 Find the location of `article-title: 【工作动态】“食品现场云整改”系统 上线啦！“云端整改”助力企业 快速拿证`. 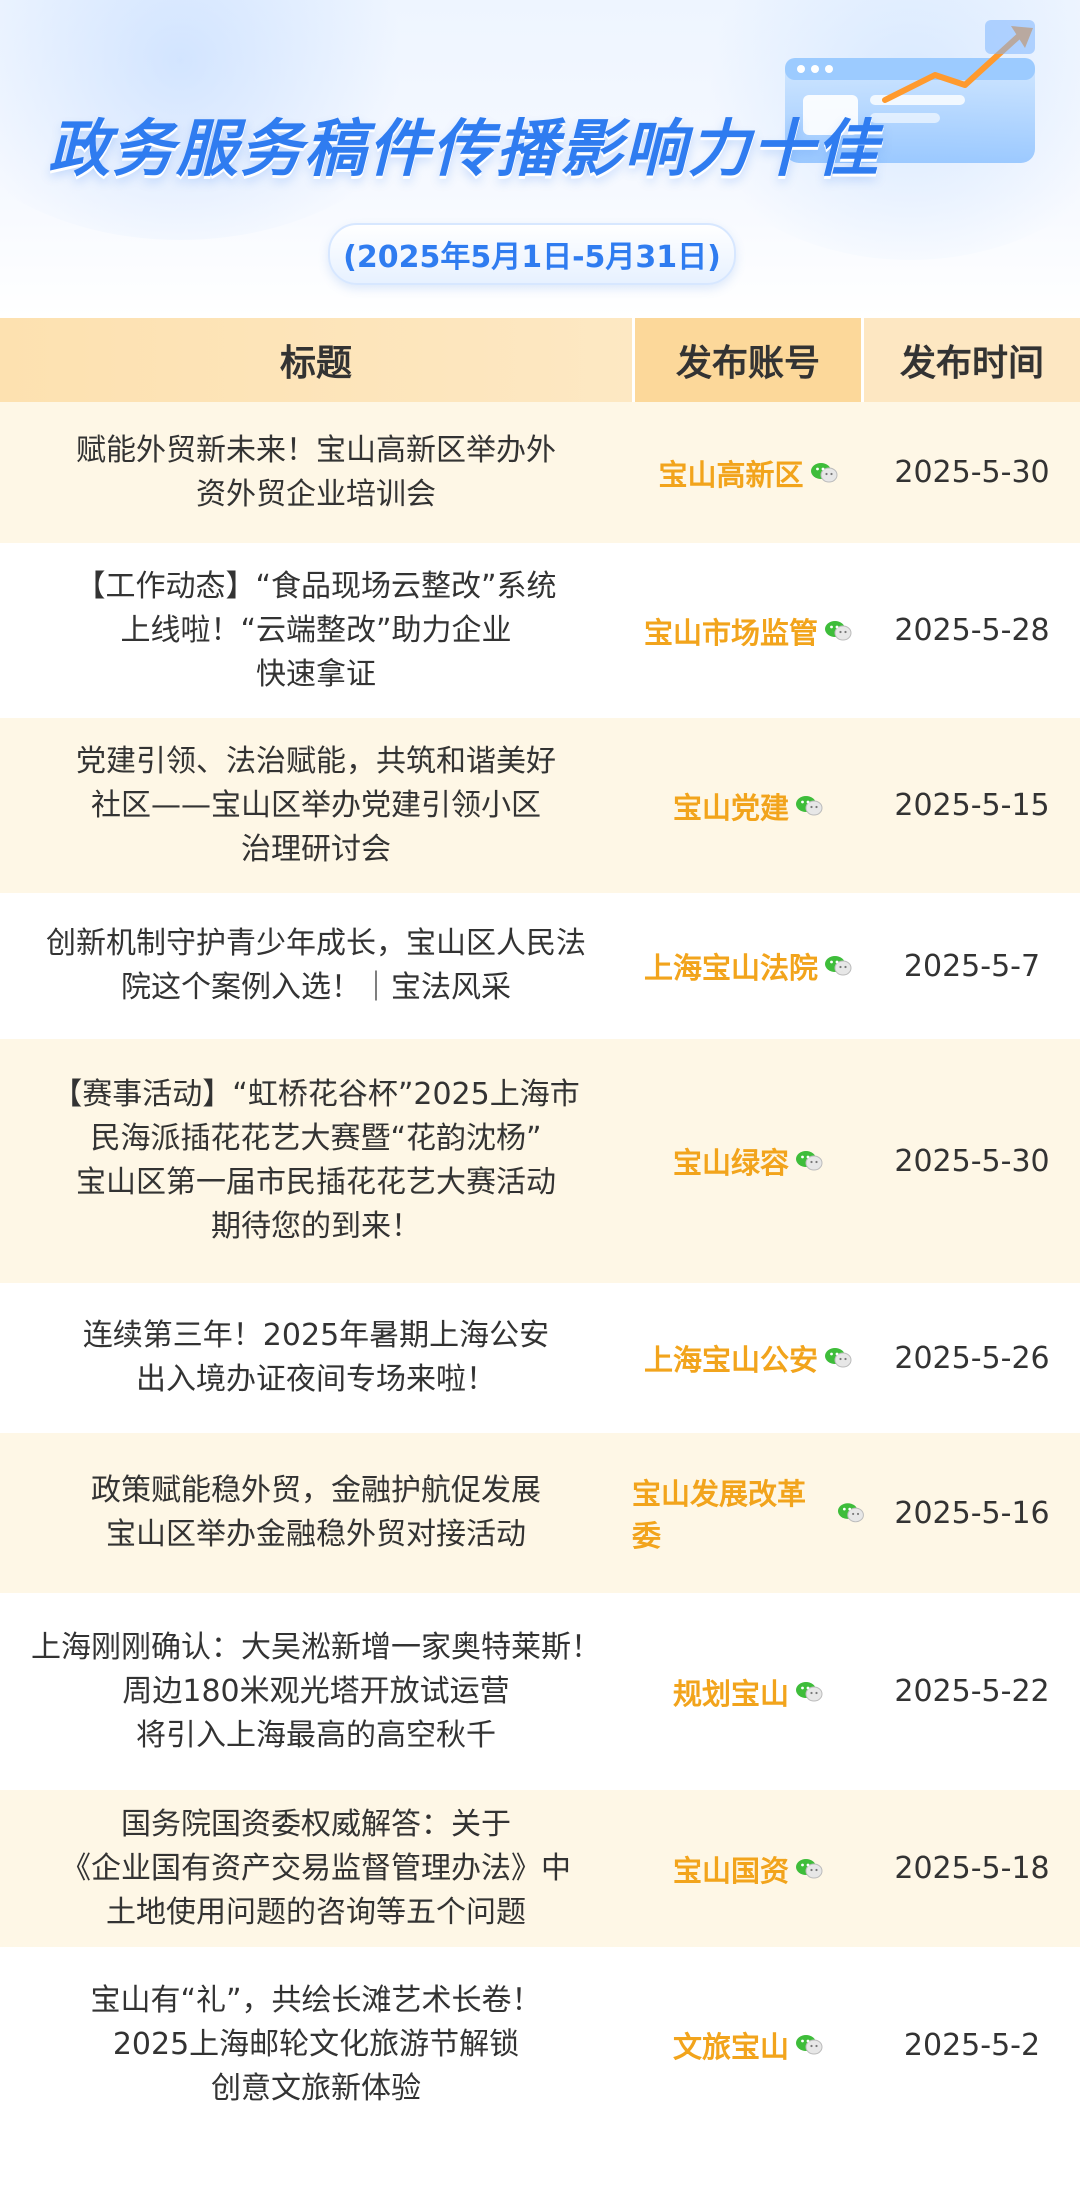

article-title: 【工作动态】“食品现场云整改”系统 上线啦！“云端整改”助力企业 快速拿证 is located at coordinates (316, 630).